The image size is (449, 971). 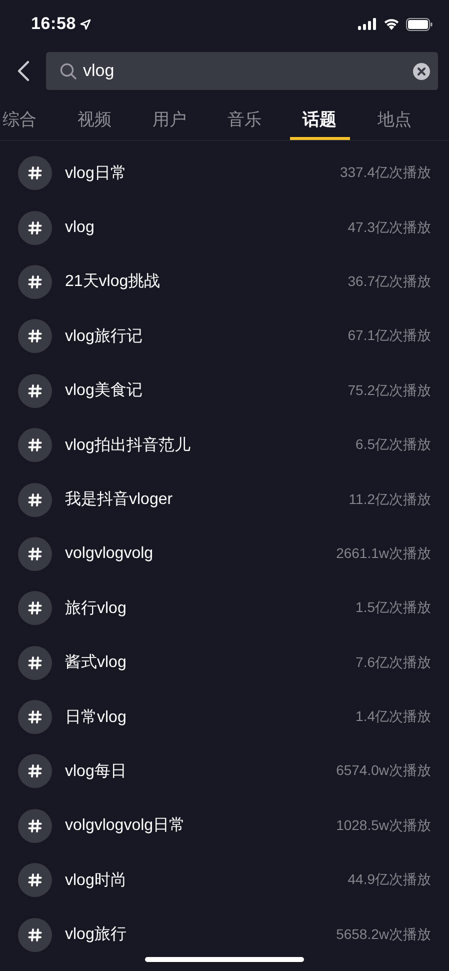 What do you see at coordinates (95, 935) in the screenshot?
I see `topic-name: vlog旅行` at bounding box center [95, 935].